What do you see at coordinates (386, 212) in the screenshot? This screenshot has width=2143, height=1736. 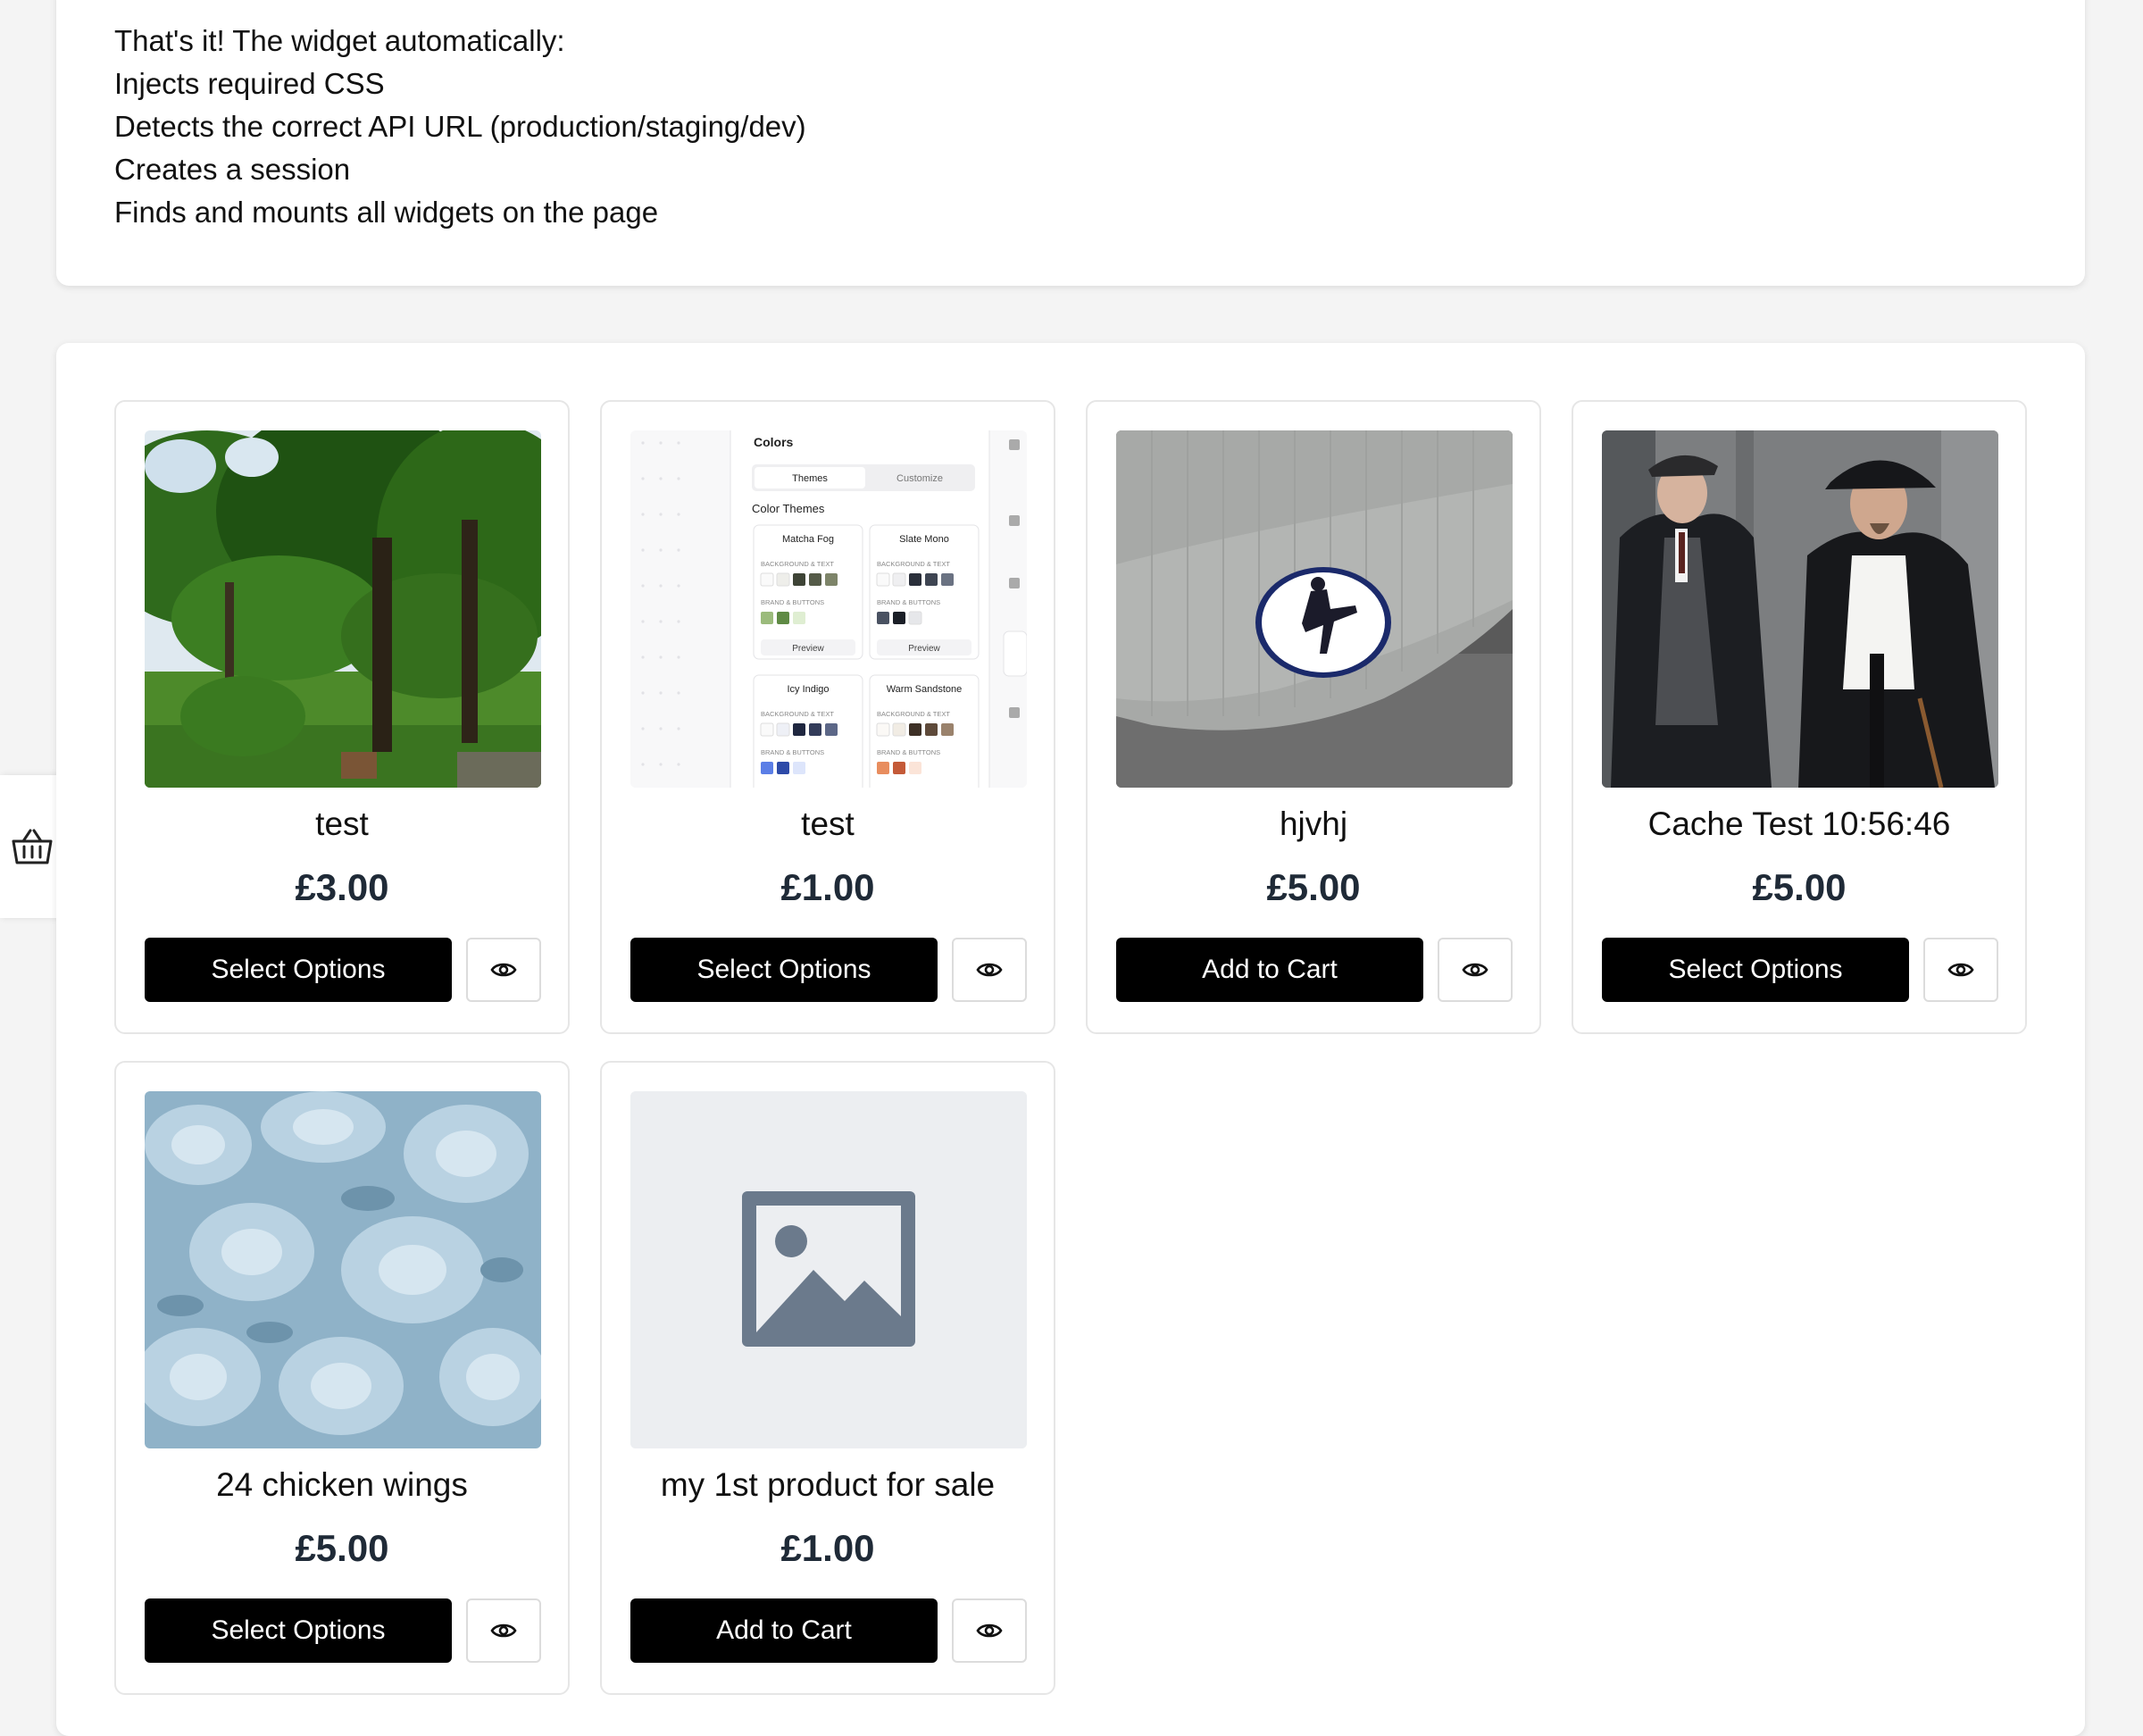 I see `info-line: Finds and mounts all widgets on the page` at bounding box center [386, 212].